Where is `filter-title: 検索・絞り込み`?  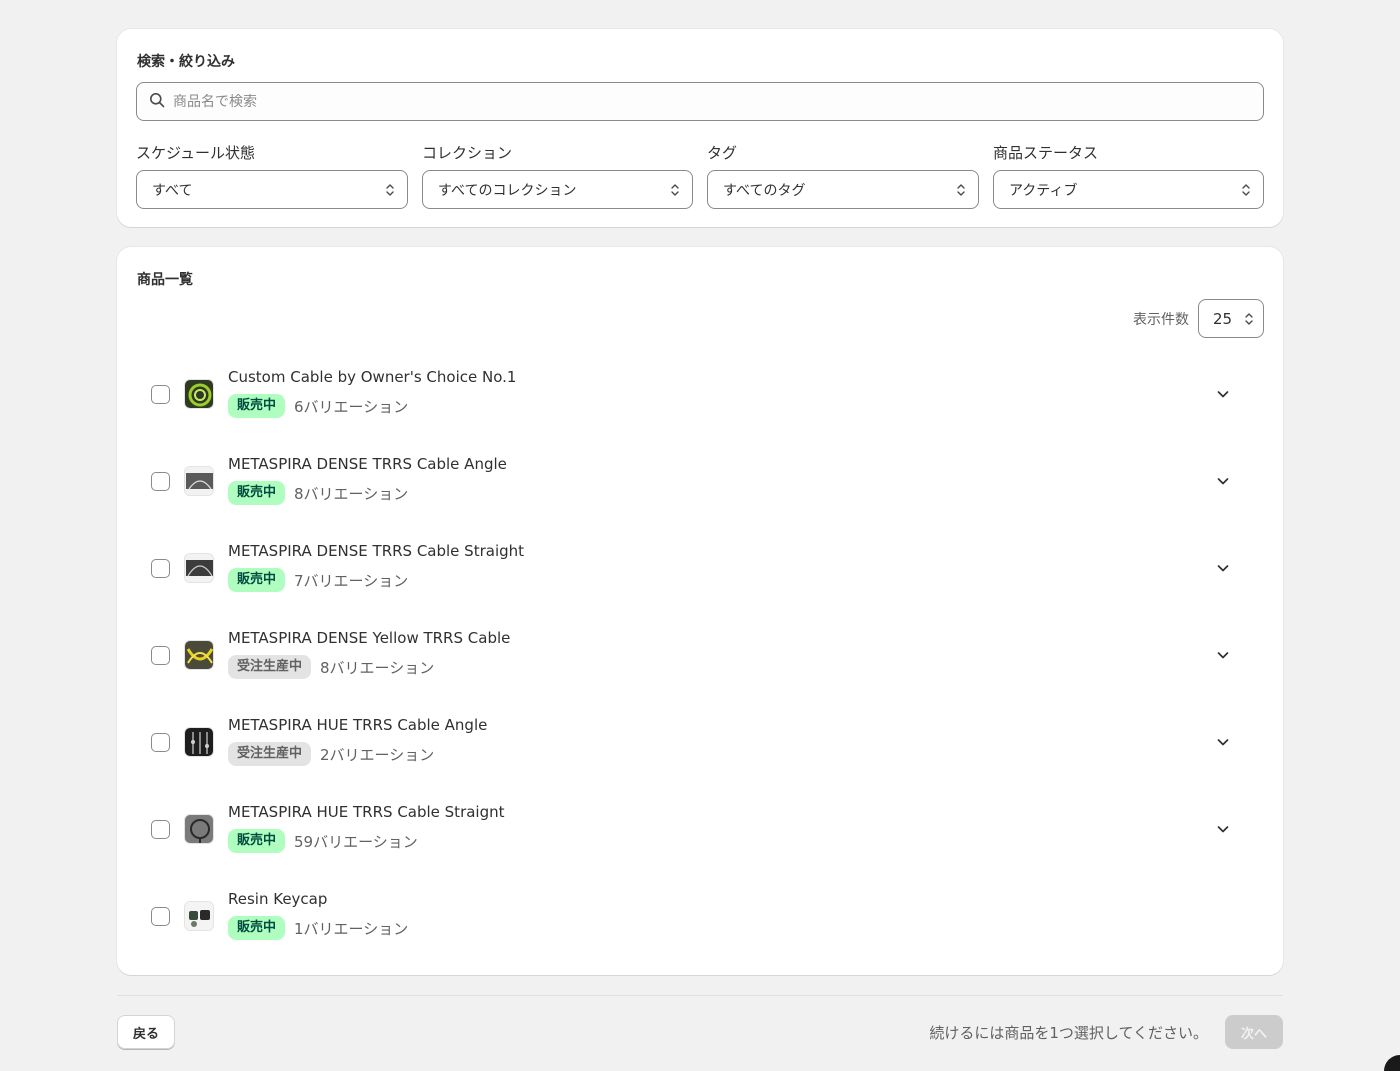
filter-title: 検索・絞り込み is located at coordinates (186, 62).